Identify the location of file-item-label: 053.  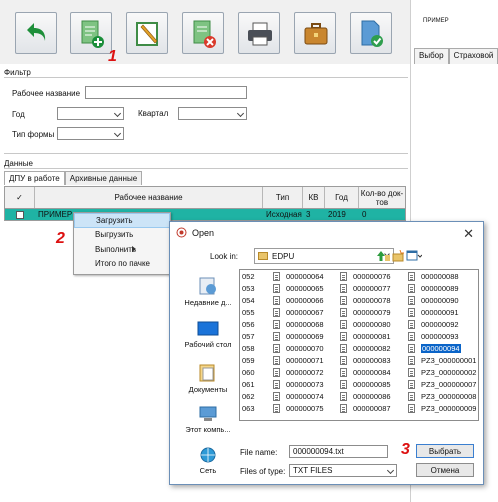
(248, 288).